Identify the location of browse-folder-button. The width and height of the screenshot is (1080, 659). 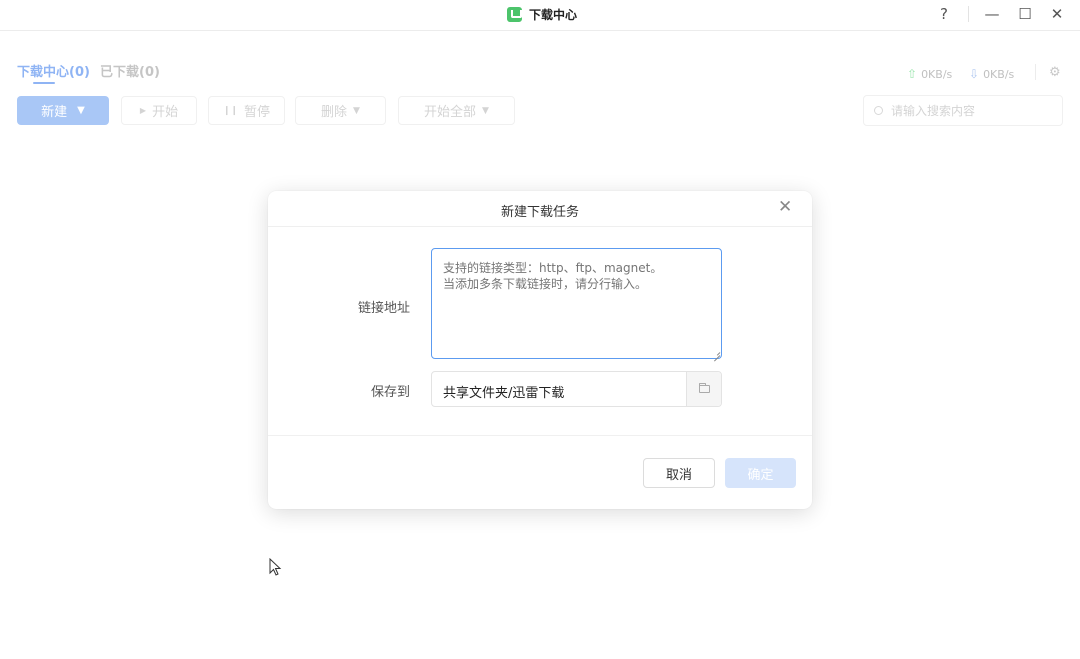
(703, 389).